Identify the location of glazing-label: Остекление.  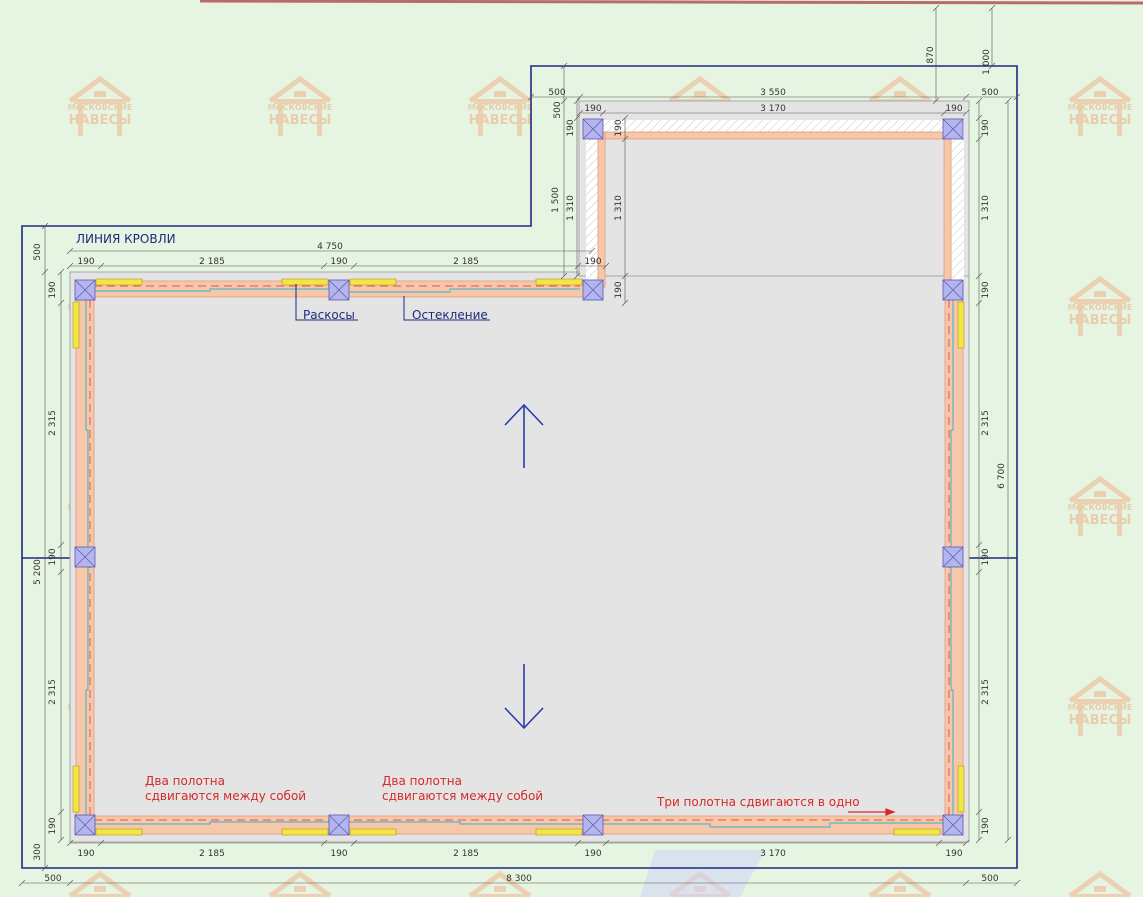
(450, 315).